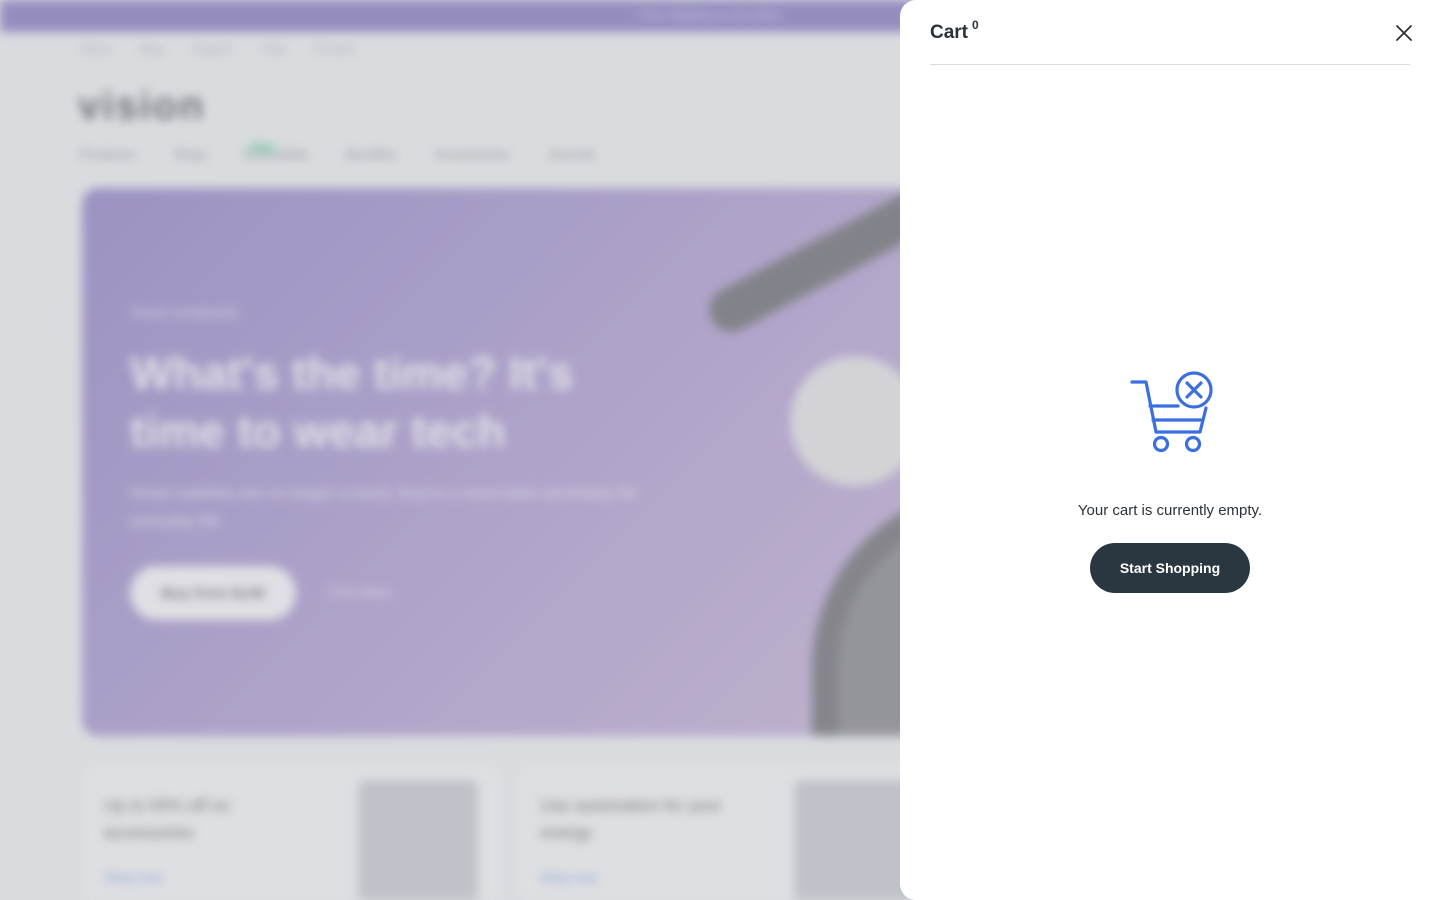 The height and width of the screenshot is (900, 1440). Describe the element at coordinates (1170, 510) in the screenshot. I see `empty-cart-message: Your cart is currently empty.` at that location.